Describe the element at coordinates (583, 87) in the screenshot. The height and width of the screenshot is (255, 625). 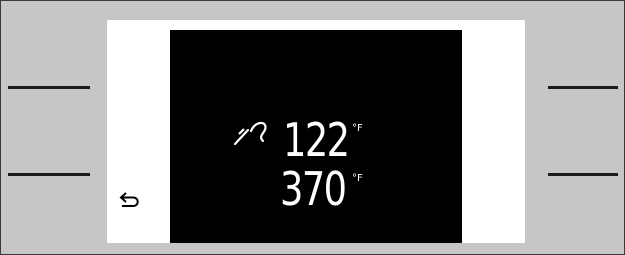
I see `softkey-right-top` at that location.